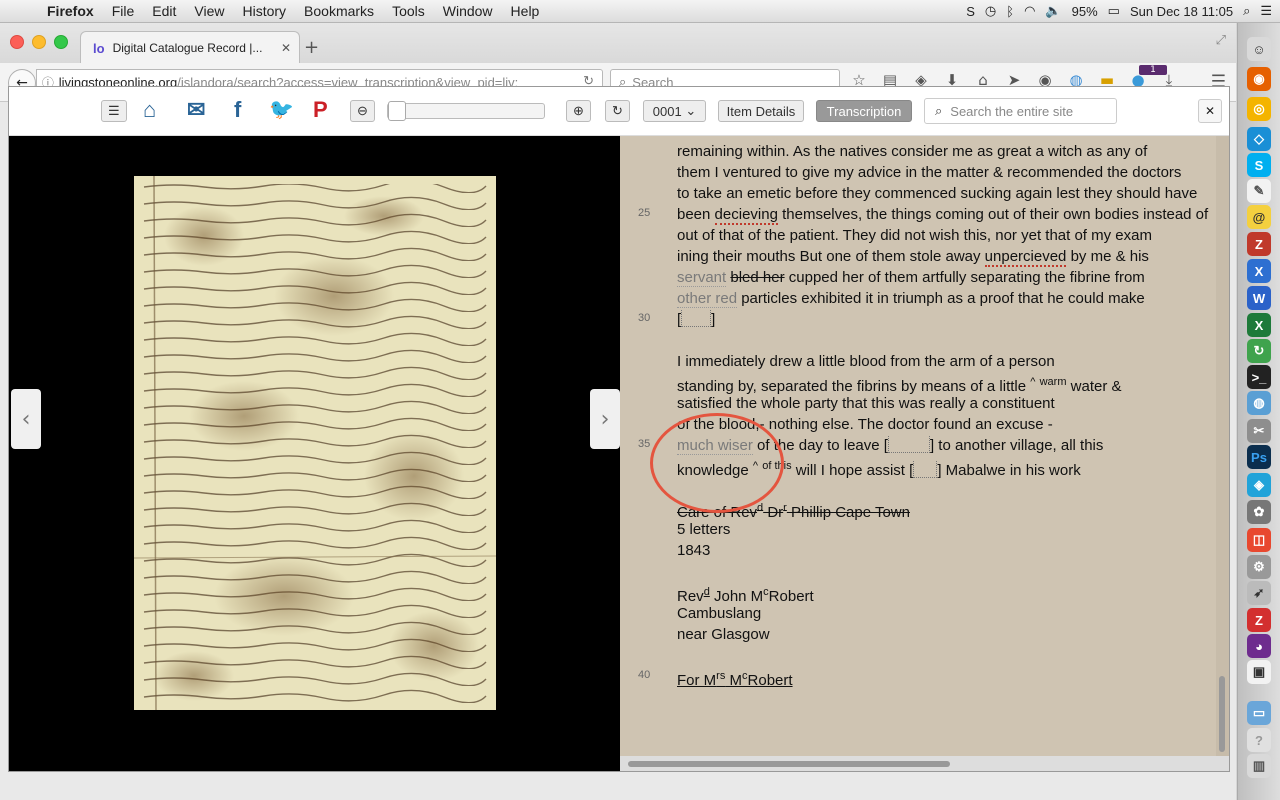  I want to click on uncertain-reading: servant, so click(702, 278).